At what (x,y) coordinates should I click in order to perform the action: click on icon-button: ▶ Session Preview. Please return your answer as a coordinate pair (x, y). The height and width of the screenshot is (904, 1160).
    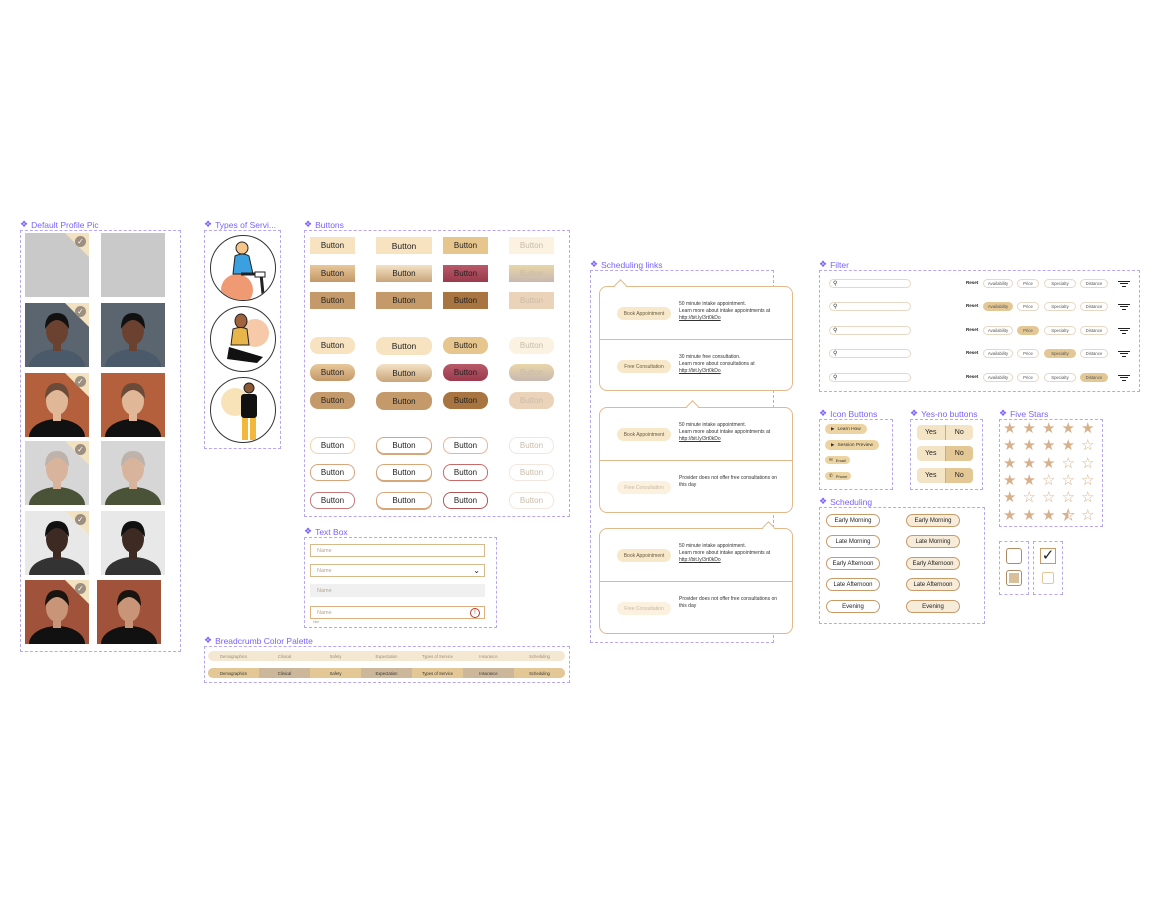
    Looking at the image, I should click on (852, 445).